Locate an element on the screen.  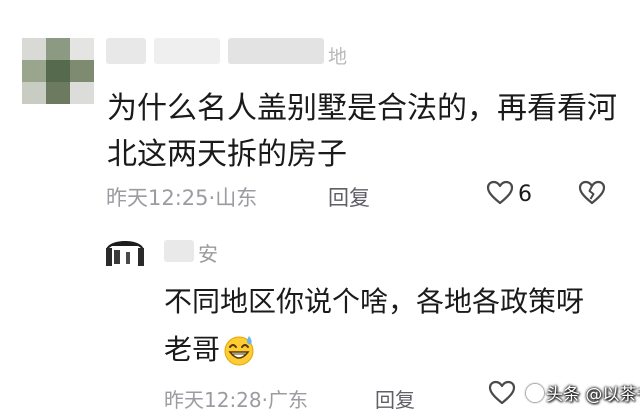
watermark-text: 头条 @以茶书 is located at coordinates (593, 395).